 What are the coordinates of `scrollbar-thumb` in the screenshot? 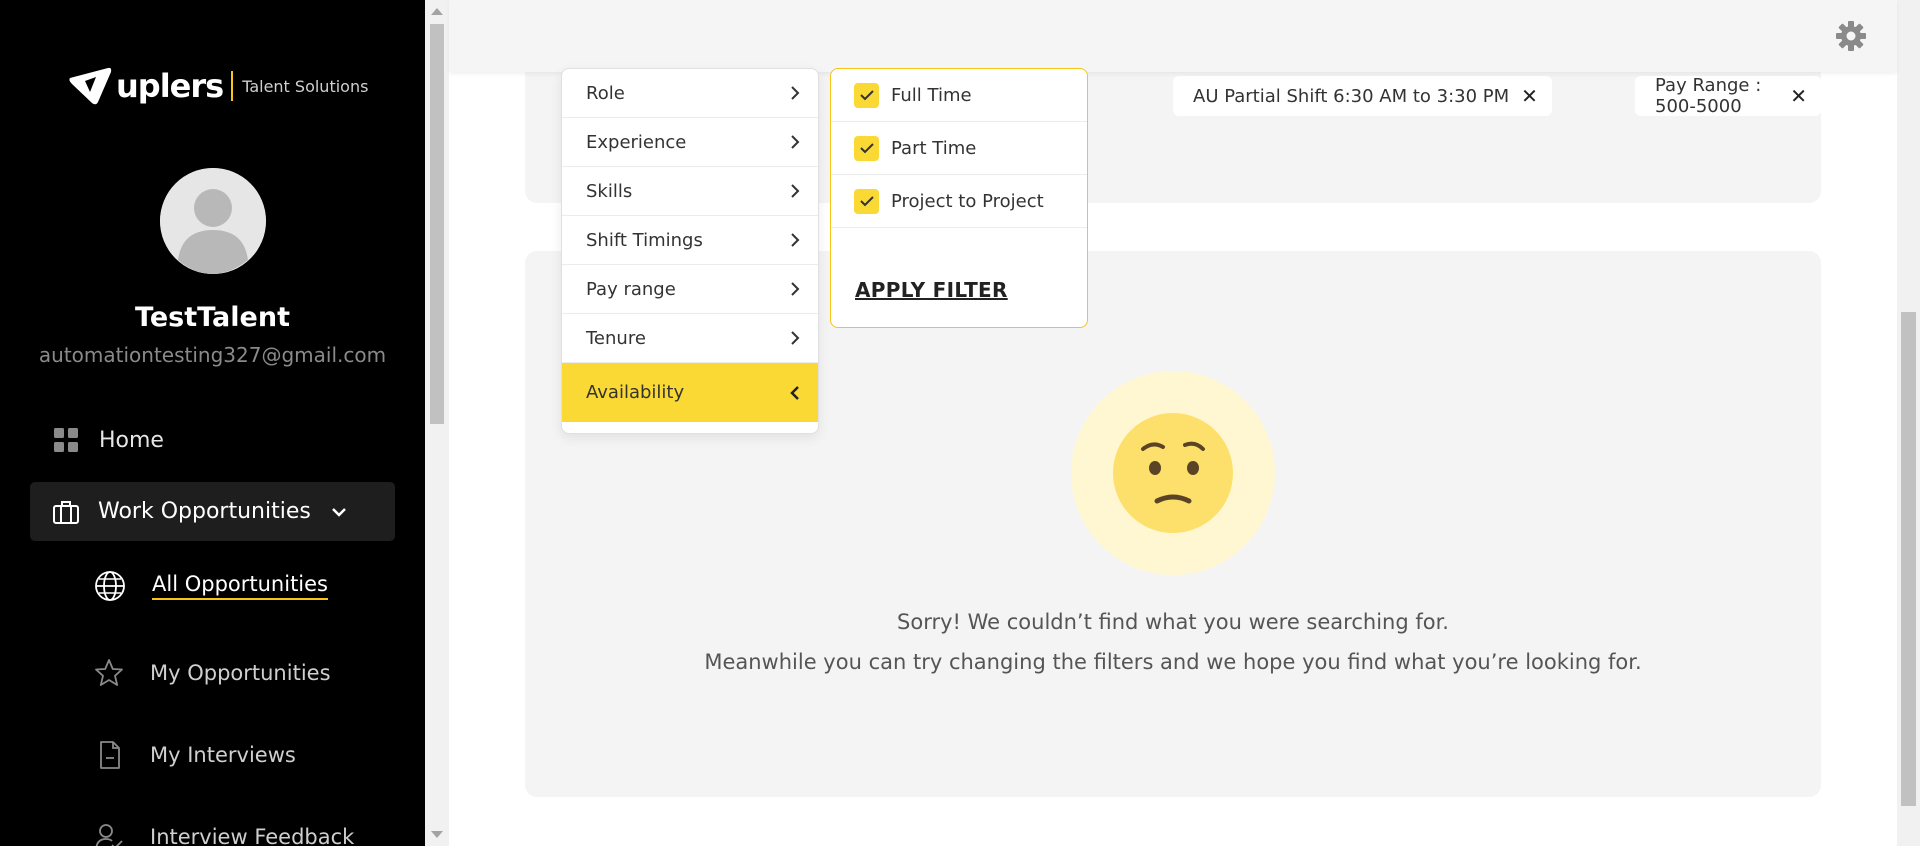 It's located at (437, 224).